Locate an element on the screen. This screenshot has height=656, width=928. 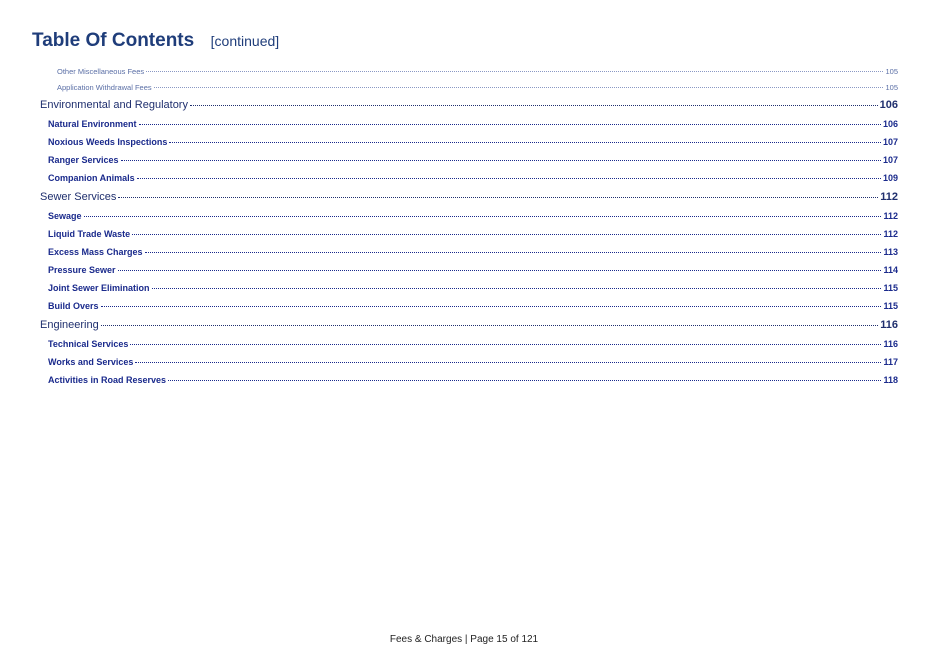
toc-entry-title: Engineering is located at coordinates (69, 325).